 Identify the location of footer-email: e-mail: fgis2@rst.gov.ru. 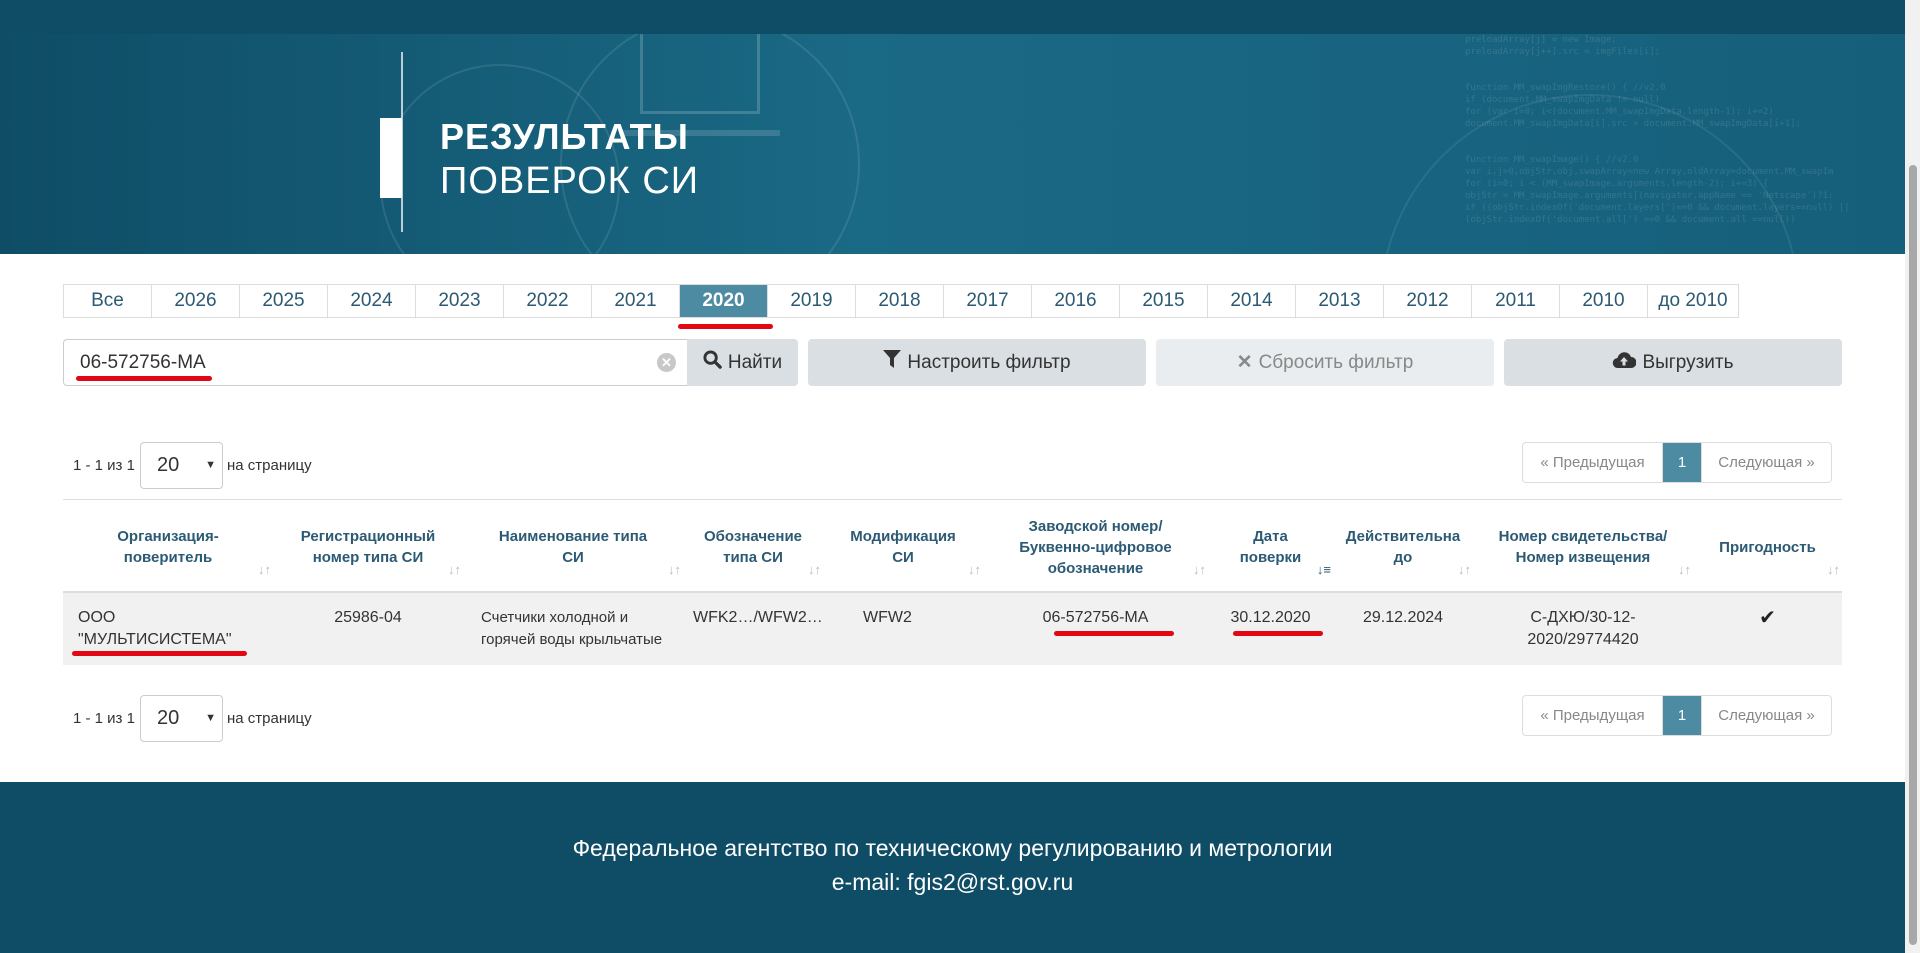
(952, 882).